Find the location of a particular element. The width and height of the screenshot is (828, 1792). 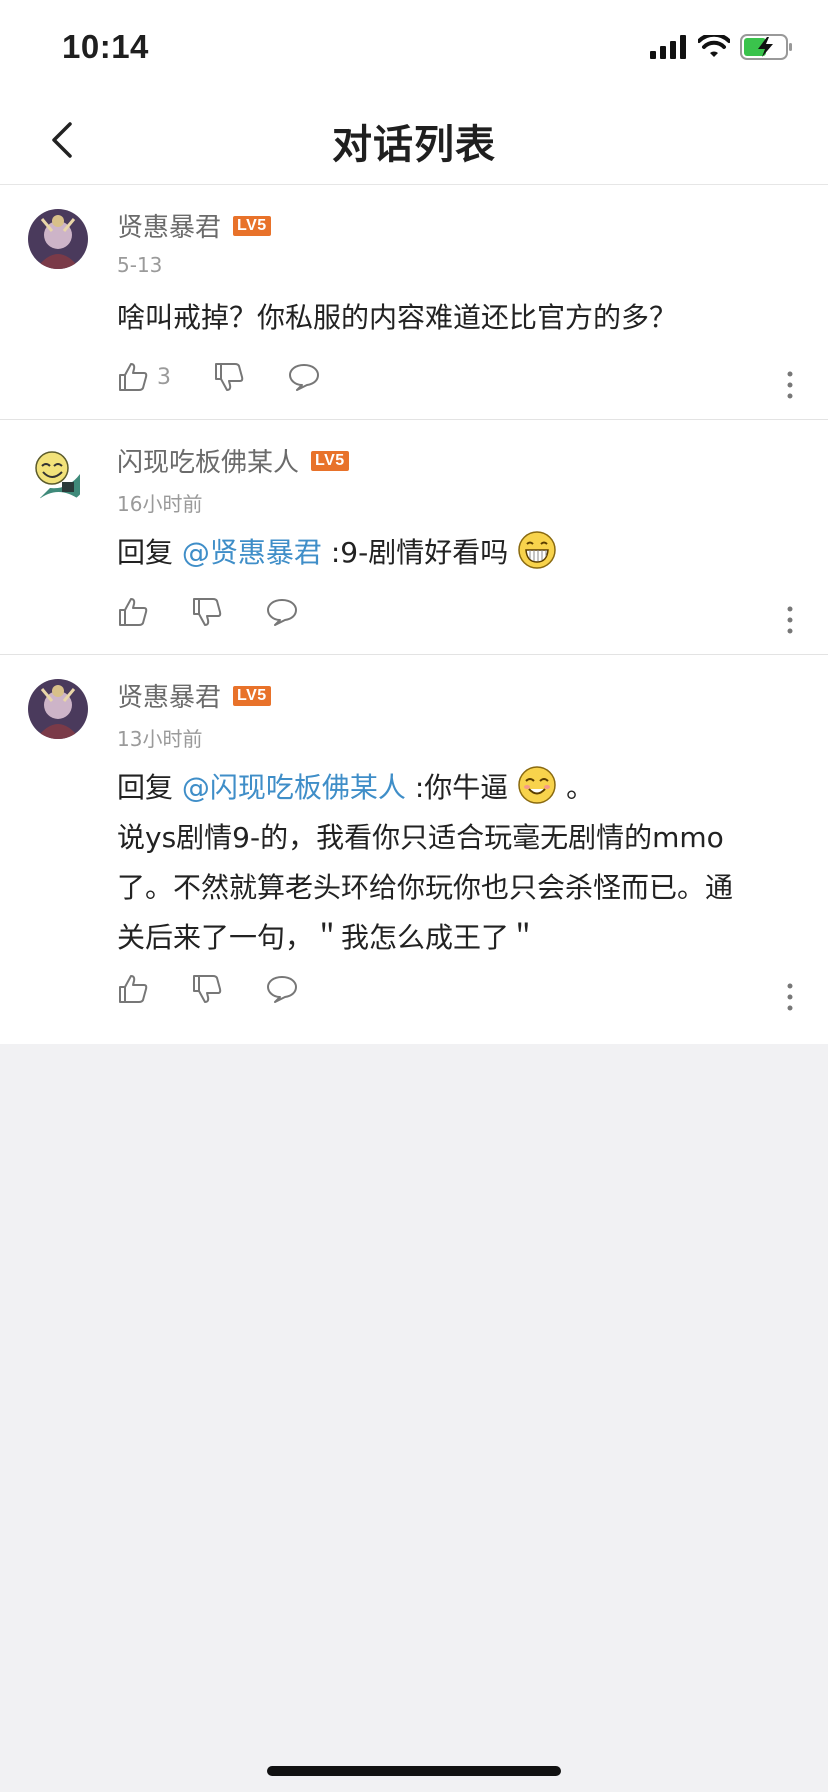

grinning-emoji-icon is located at coordinates (537, 550).